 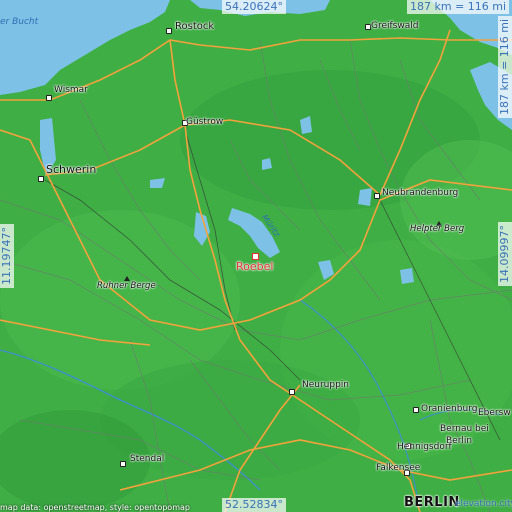 I want to click on rostock-label: Rostock, so click(x=194, y=27).